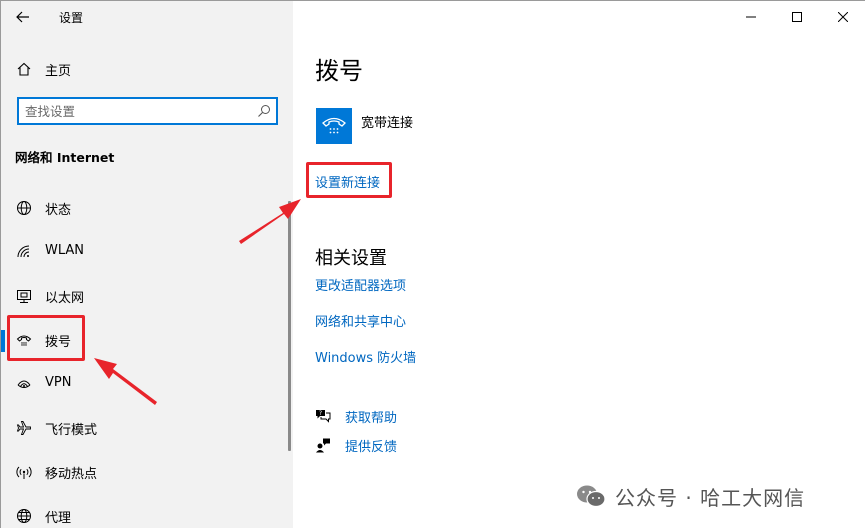  Describe the element at coordinates (289, 326) in the screenshot. I see `sidebar-scrollbar` at that location.